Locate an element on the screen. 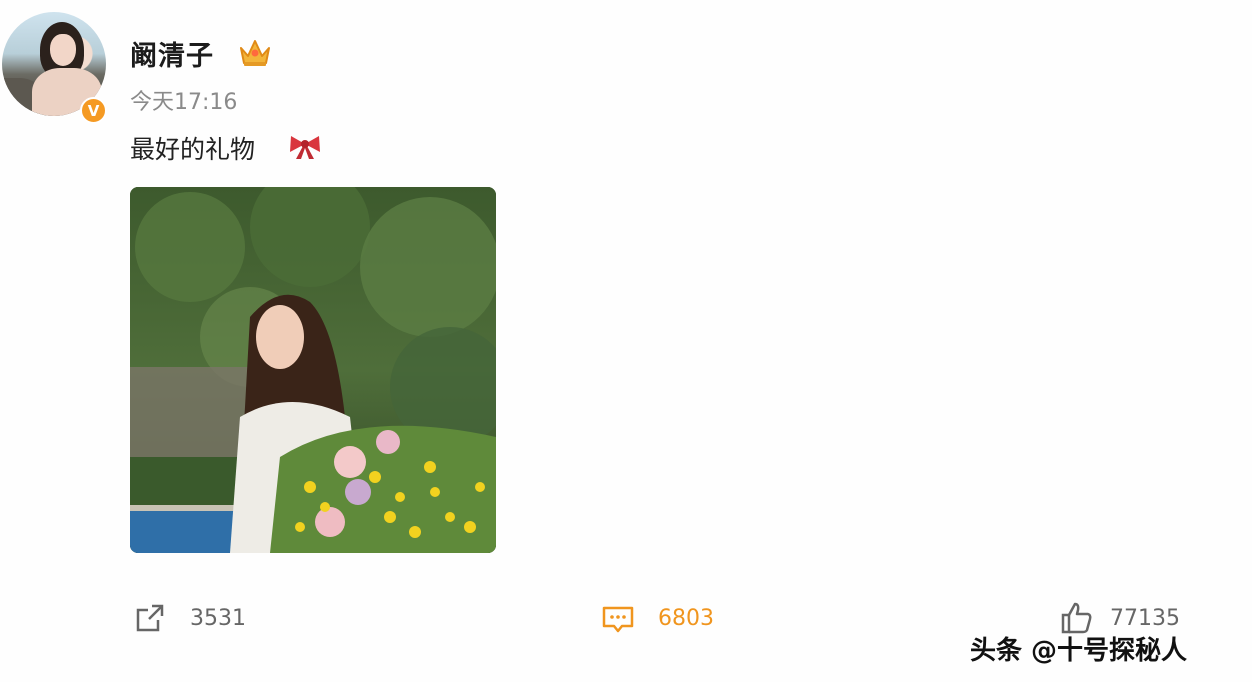  repost-button: 3531 is located at coordinates (189, 618).